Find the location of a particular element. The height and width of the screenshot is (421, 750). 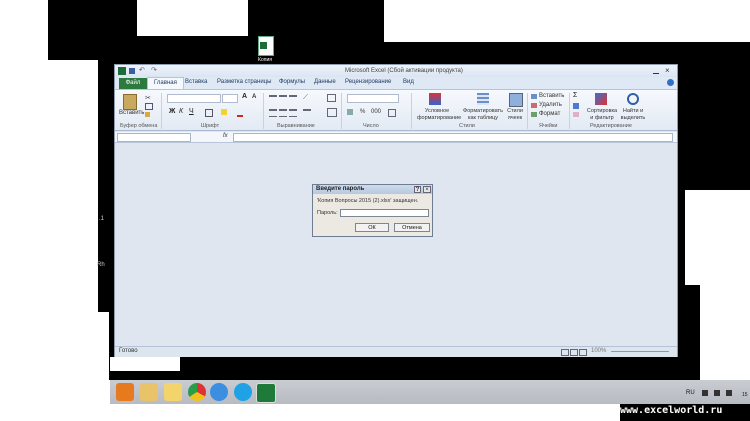

ok-button: ОК is located at coordinates (372, 227).